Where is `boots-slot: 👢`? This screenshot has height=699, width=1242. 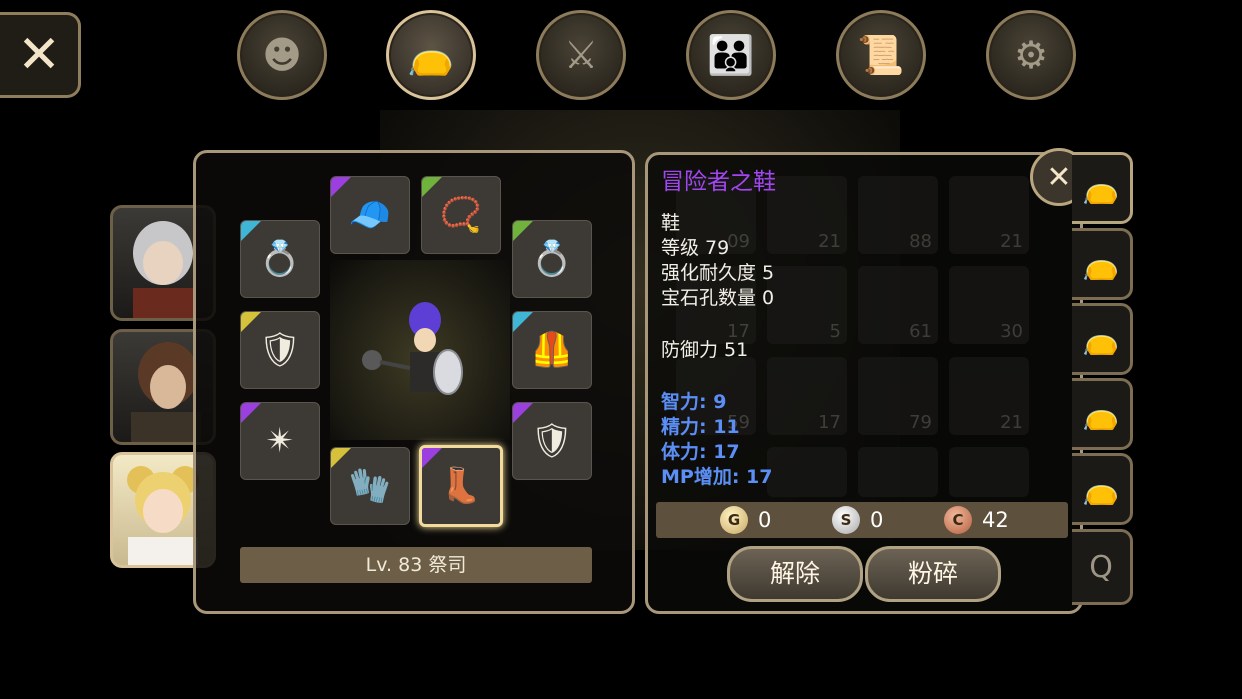
boots-slot: 👢 is located at coordinates (461, 486).